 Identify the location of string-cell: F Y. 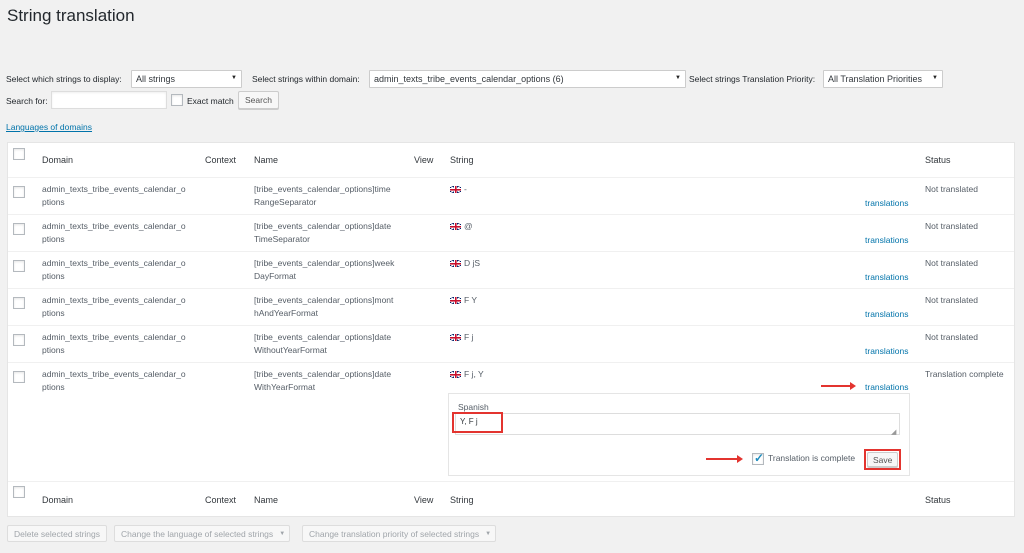
(463, 300).